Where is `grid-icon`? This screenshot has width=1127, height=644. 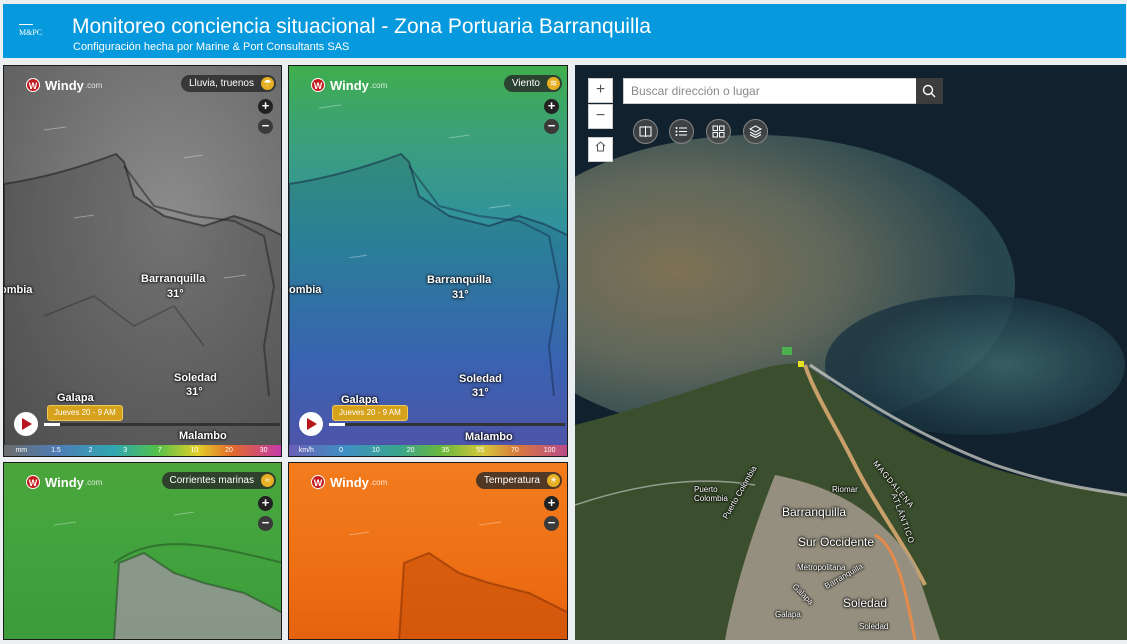 grid-icon is located at coordinates (718, 131).